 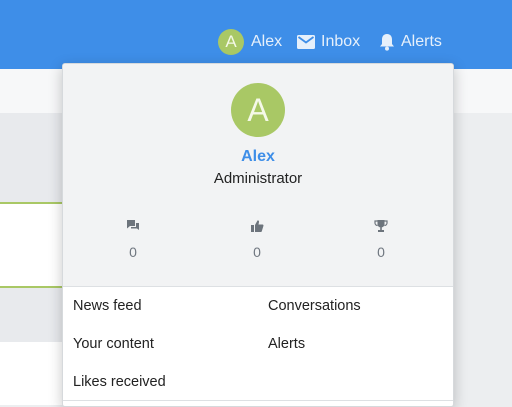 I want to click on link-news-feed: News feed, so click(x=107, y=306).